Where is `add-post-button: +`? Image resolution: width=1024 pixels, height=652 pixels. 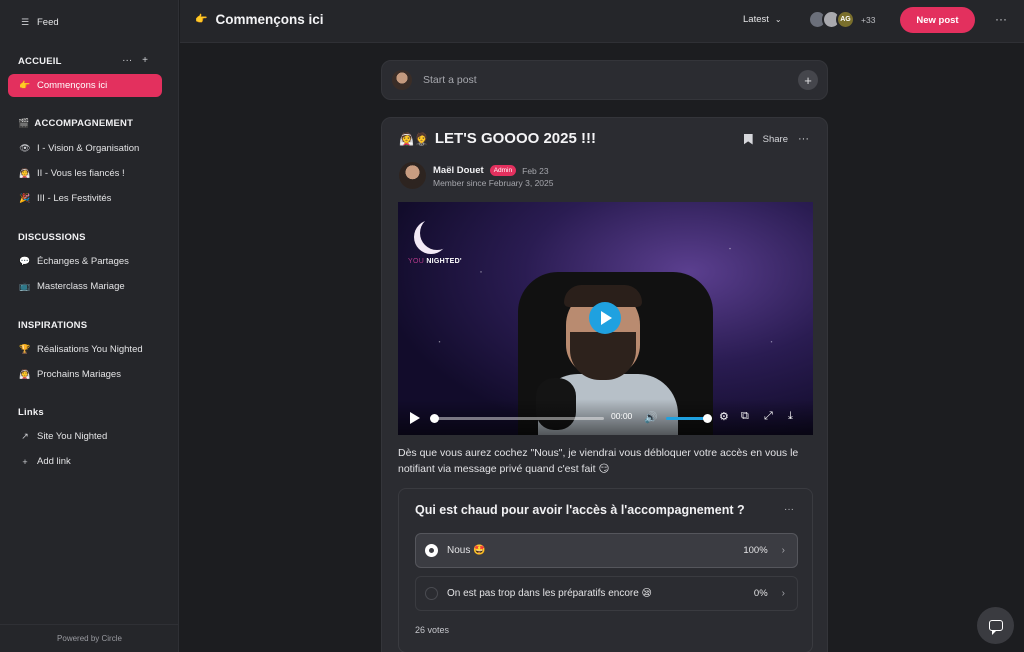 add-post-button: + is located at coordinates (808, 80).